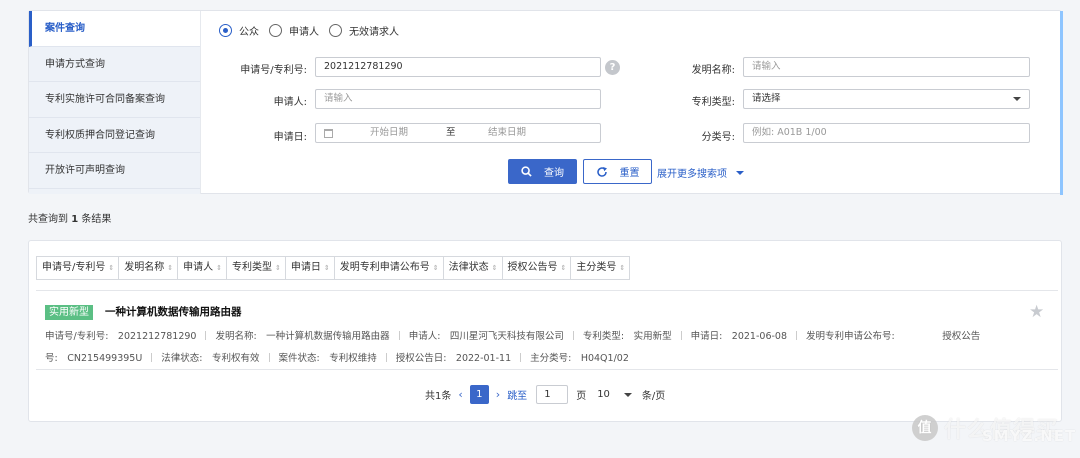 This screenshot has width=1080, height=458. I want to click on sidebar-item-license-contract: 专利实施许可合同备案查询, so click(114, 100).